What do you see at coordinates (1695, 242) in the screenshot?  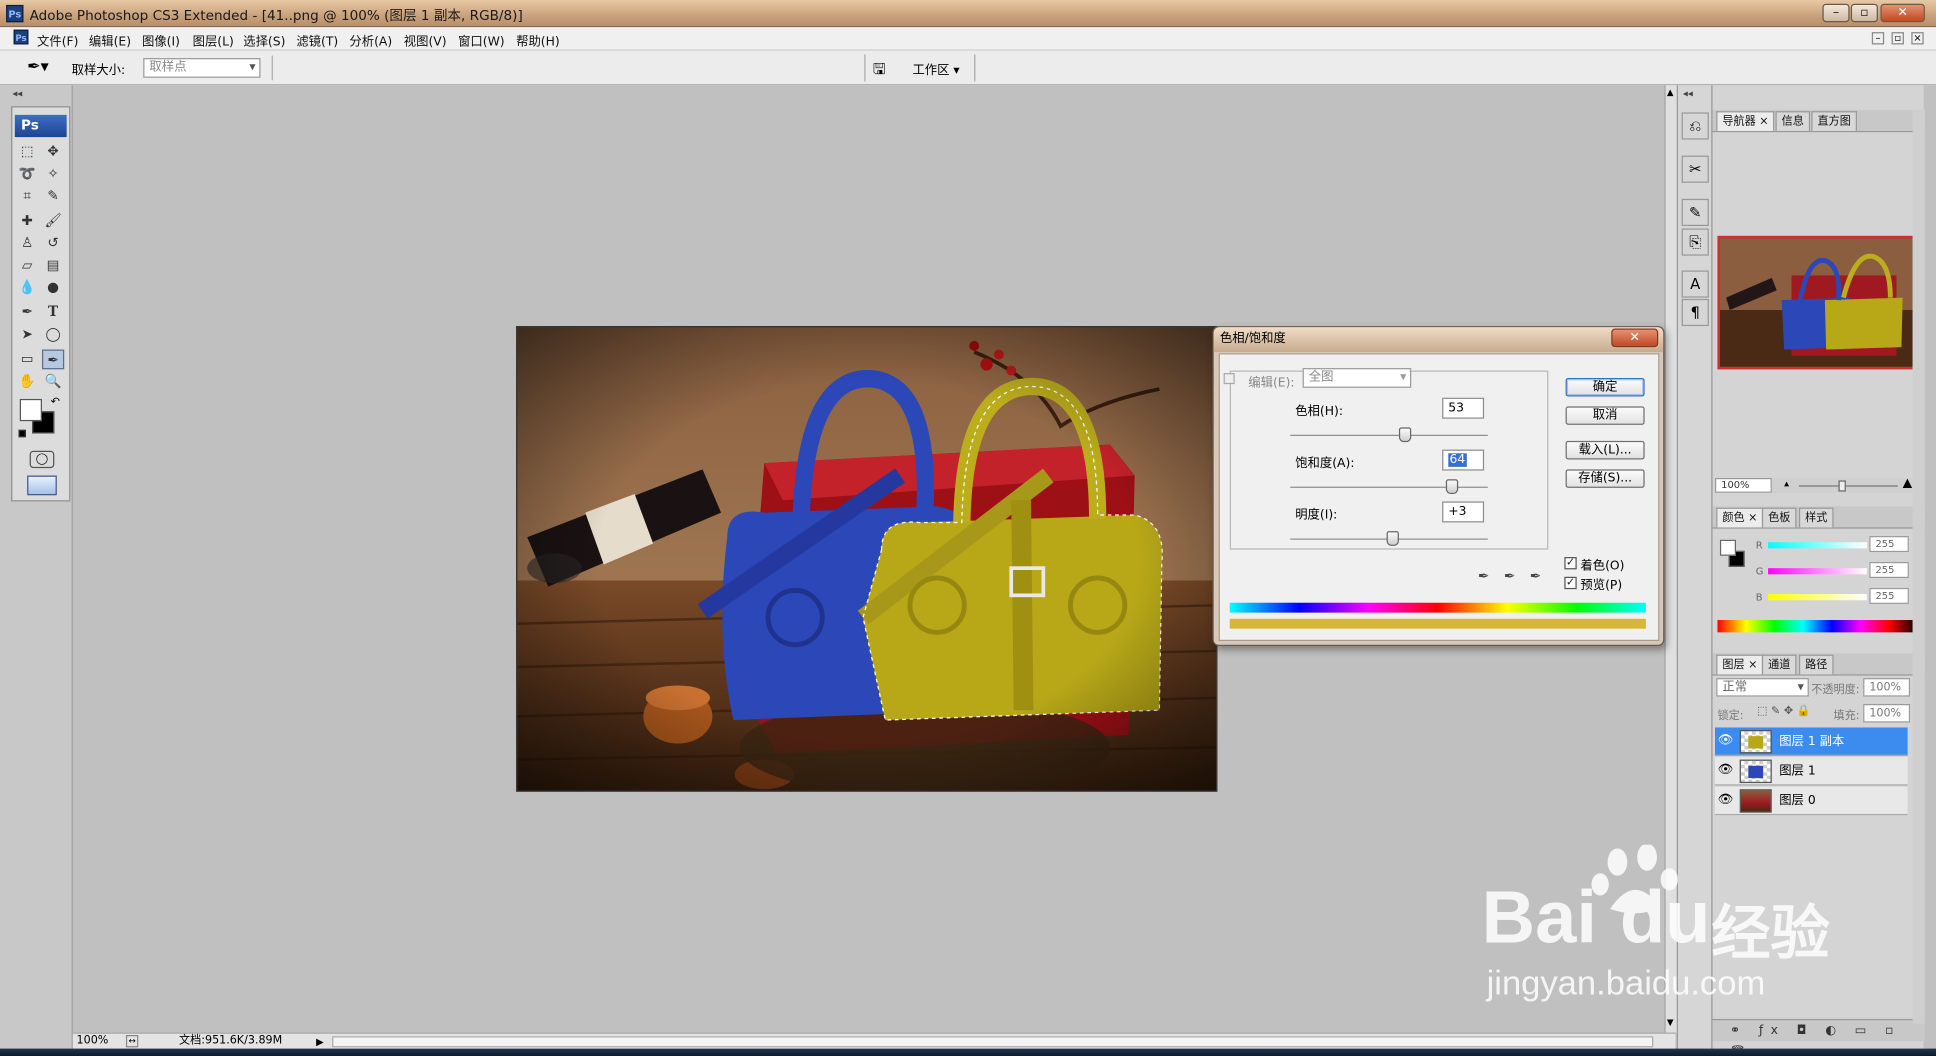 I see `clone-source-icon: ⎘` at bounding box center [1695, 242].